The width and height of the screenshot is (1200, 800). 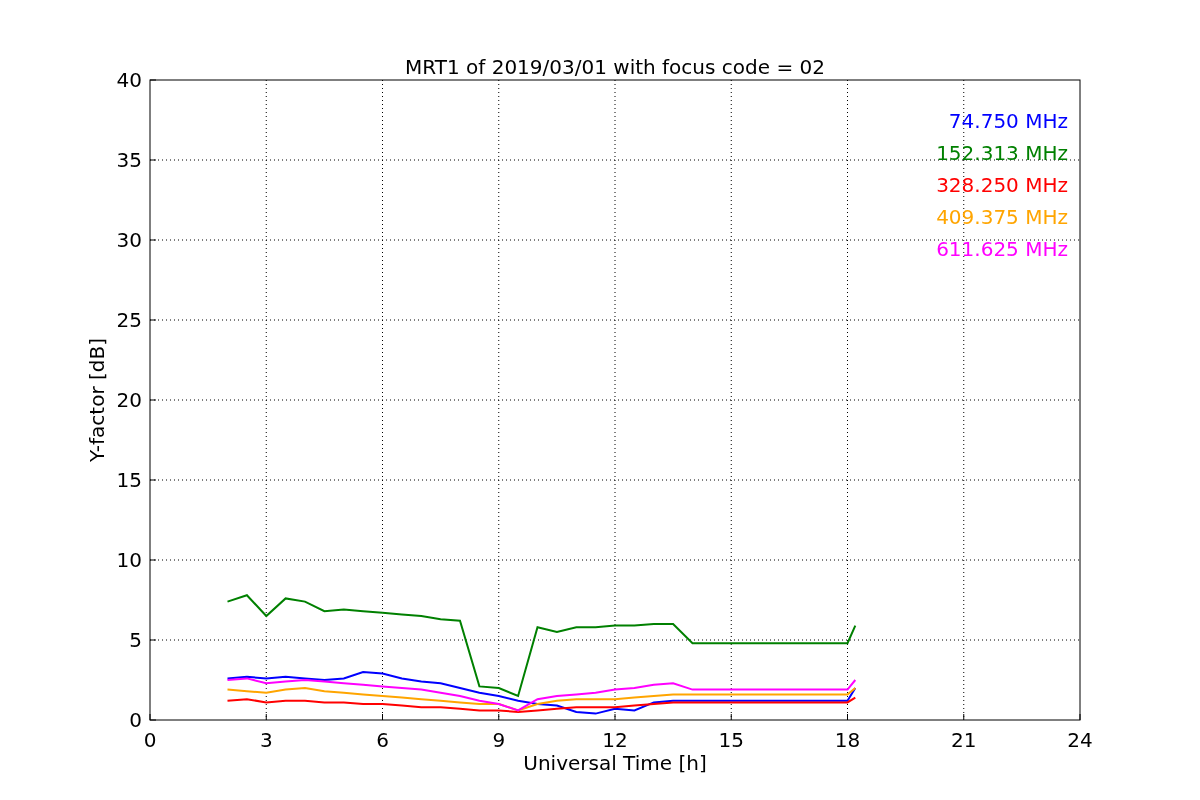 I want to click on x-axis-label: Universal Time [h], so click(x=615, y=763).